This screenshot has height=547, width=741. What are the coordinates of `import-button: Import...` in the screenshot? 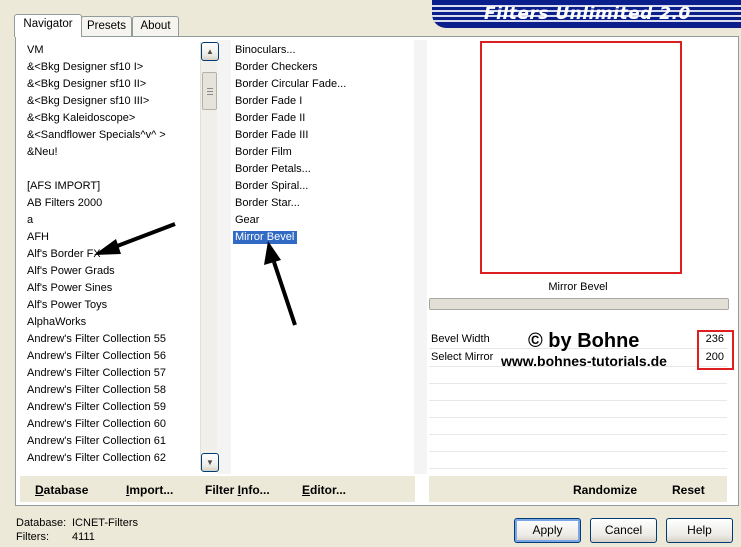 It's located at (149, 490).